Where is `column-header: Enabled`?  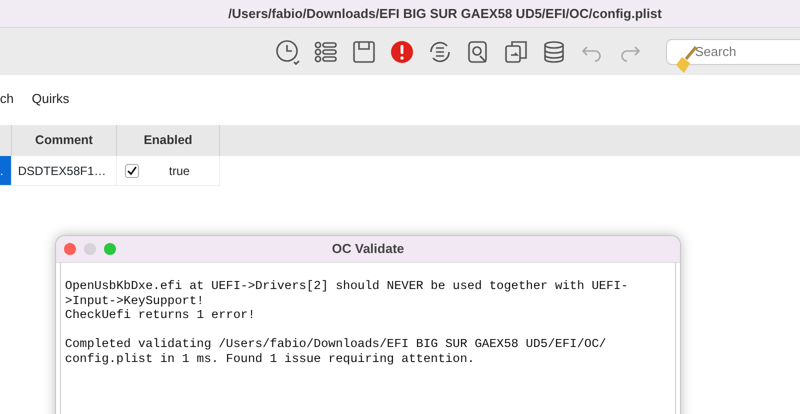
column-header: Enabled is located at coordinates (168, 140).